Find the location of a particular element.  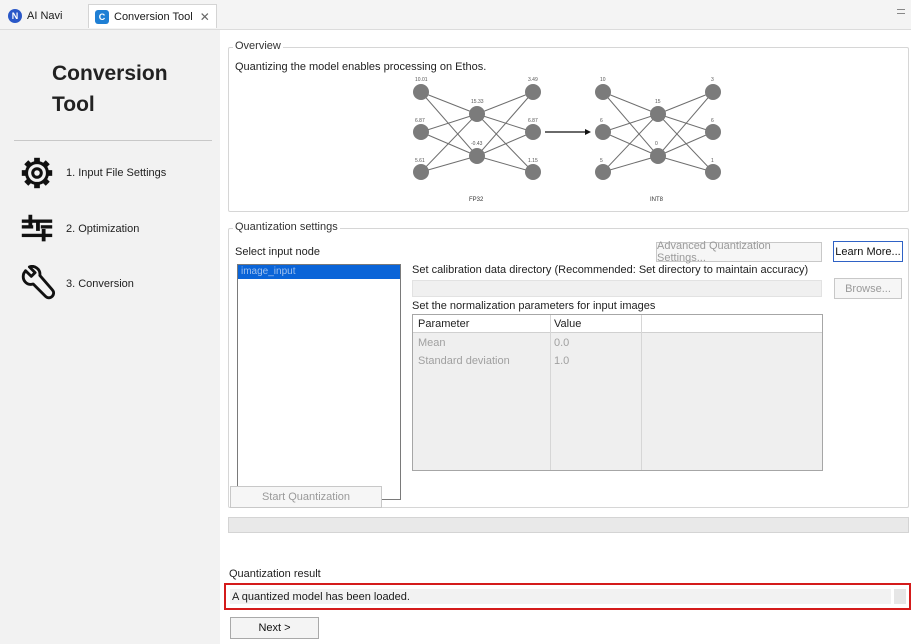

scrollbar is located at coordinates (900, 596).